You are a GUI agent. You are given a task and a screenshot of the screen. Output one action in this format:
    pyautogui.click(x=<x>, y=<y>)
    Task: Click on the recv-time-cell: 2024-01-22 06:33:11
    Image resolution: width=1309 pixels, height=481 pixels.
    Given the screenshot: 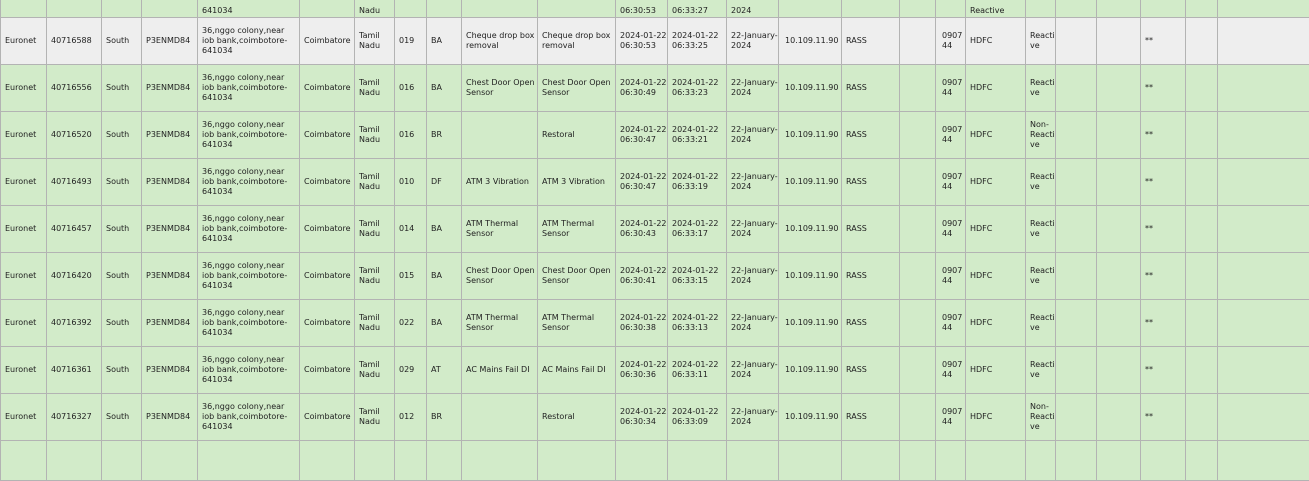 What is the action you would take?
    pyautogui.click(x=697, y=370)
    